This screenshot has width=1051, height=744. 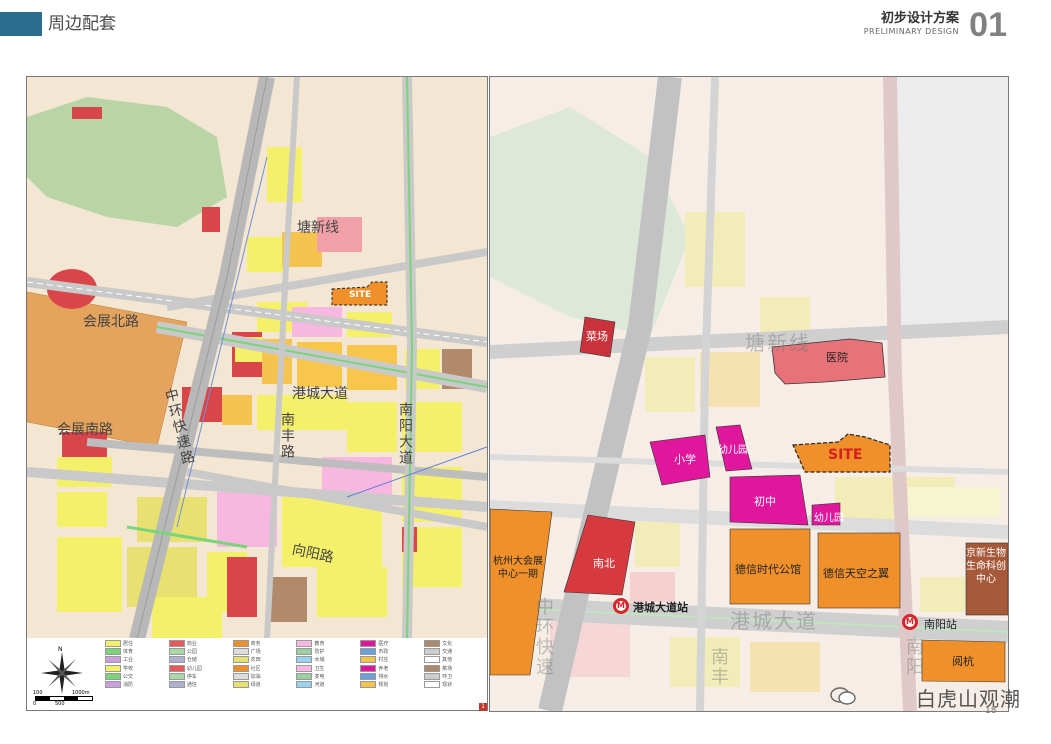 What do you see at coordinates (191, 652) in the screenshot?
I see `legend-label: 公园` at bounding box center [191, 652].